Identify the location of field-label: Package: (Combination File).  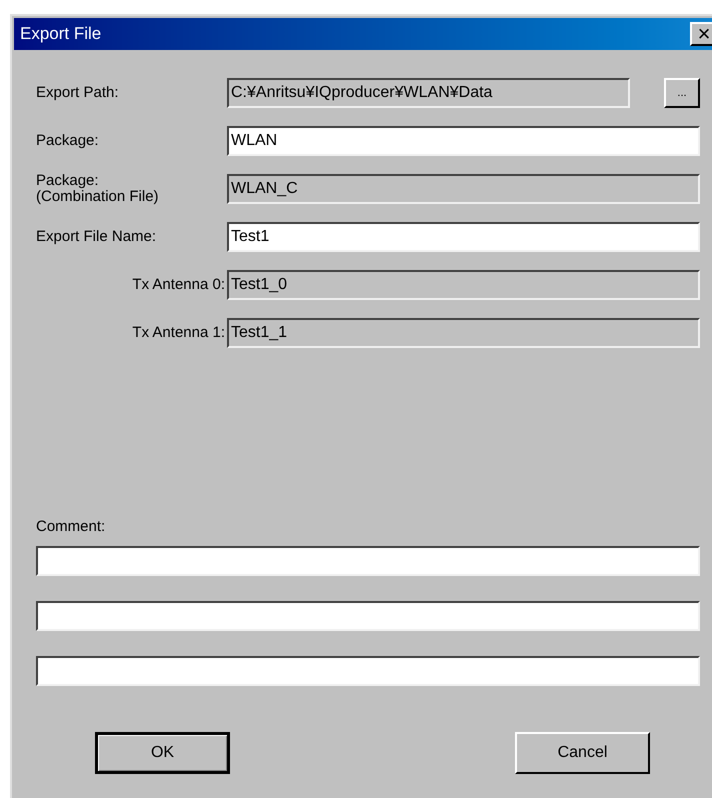
(98, 189).